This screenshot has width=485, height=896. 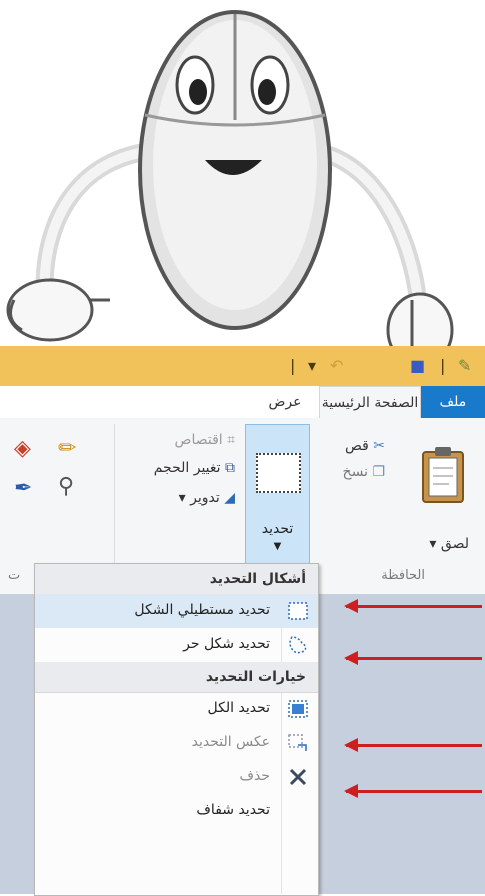 I want to click on left-hand, so click(x=58, y=310).